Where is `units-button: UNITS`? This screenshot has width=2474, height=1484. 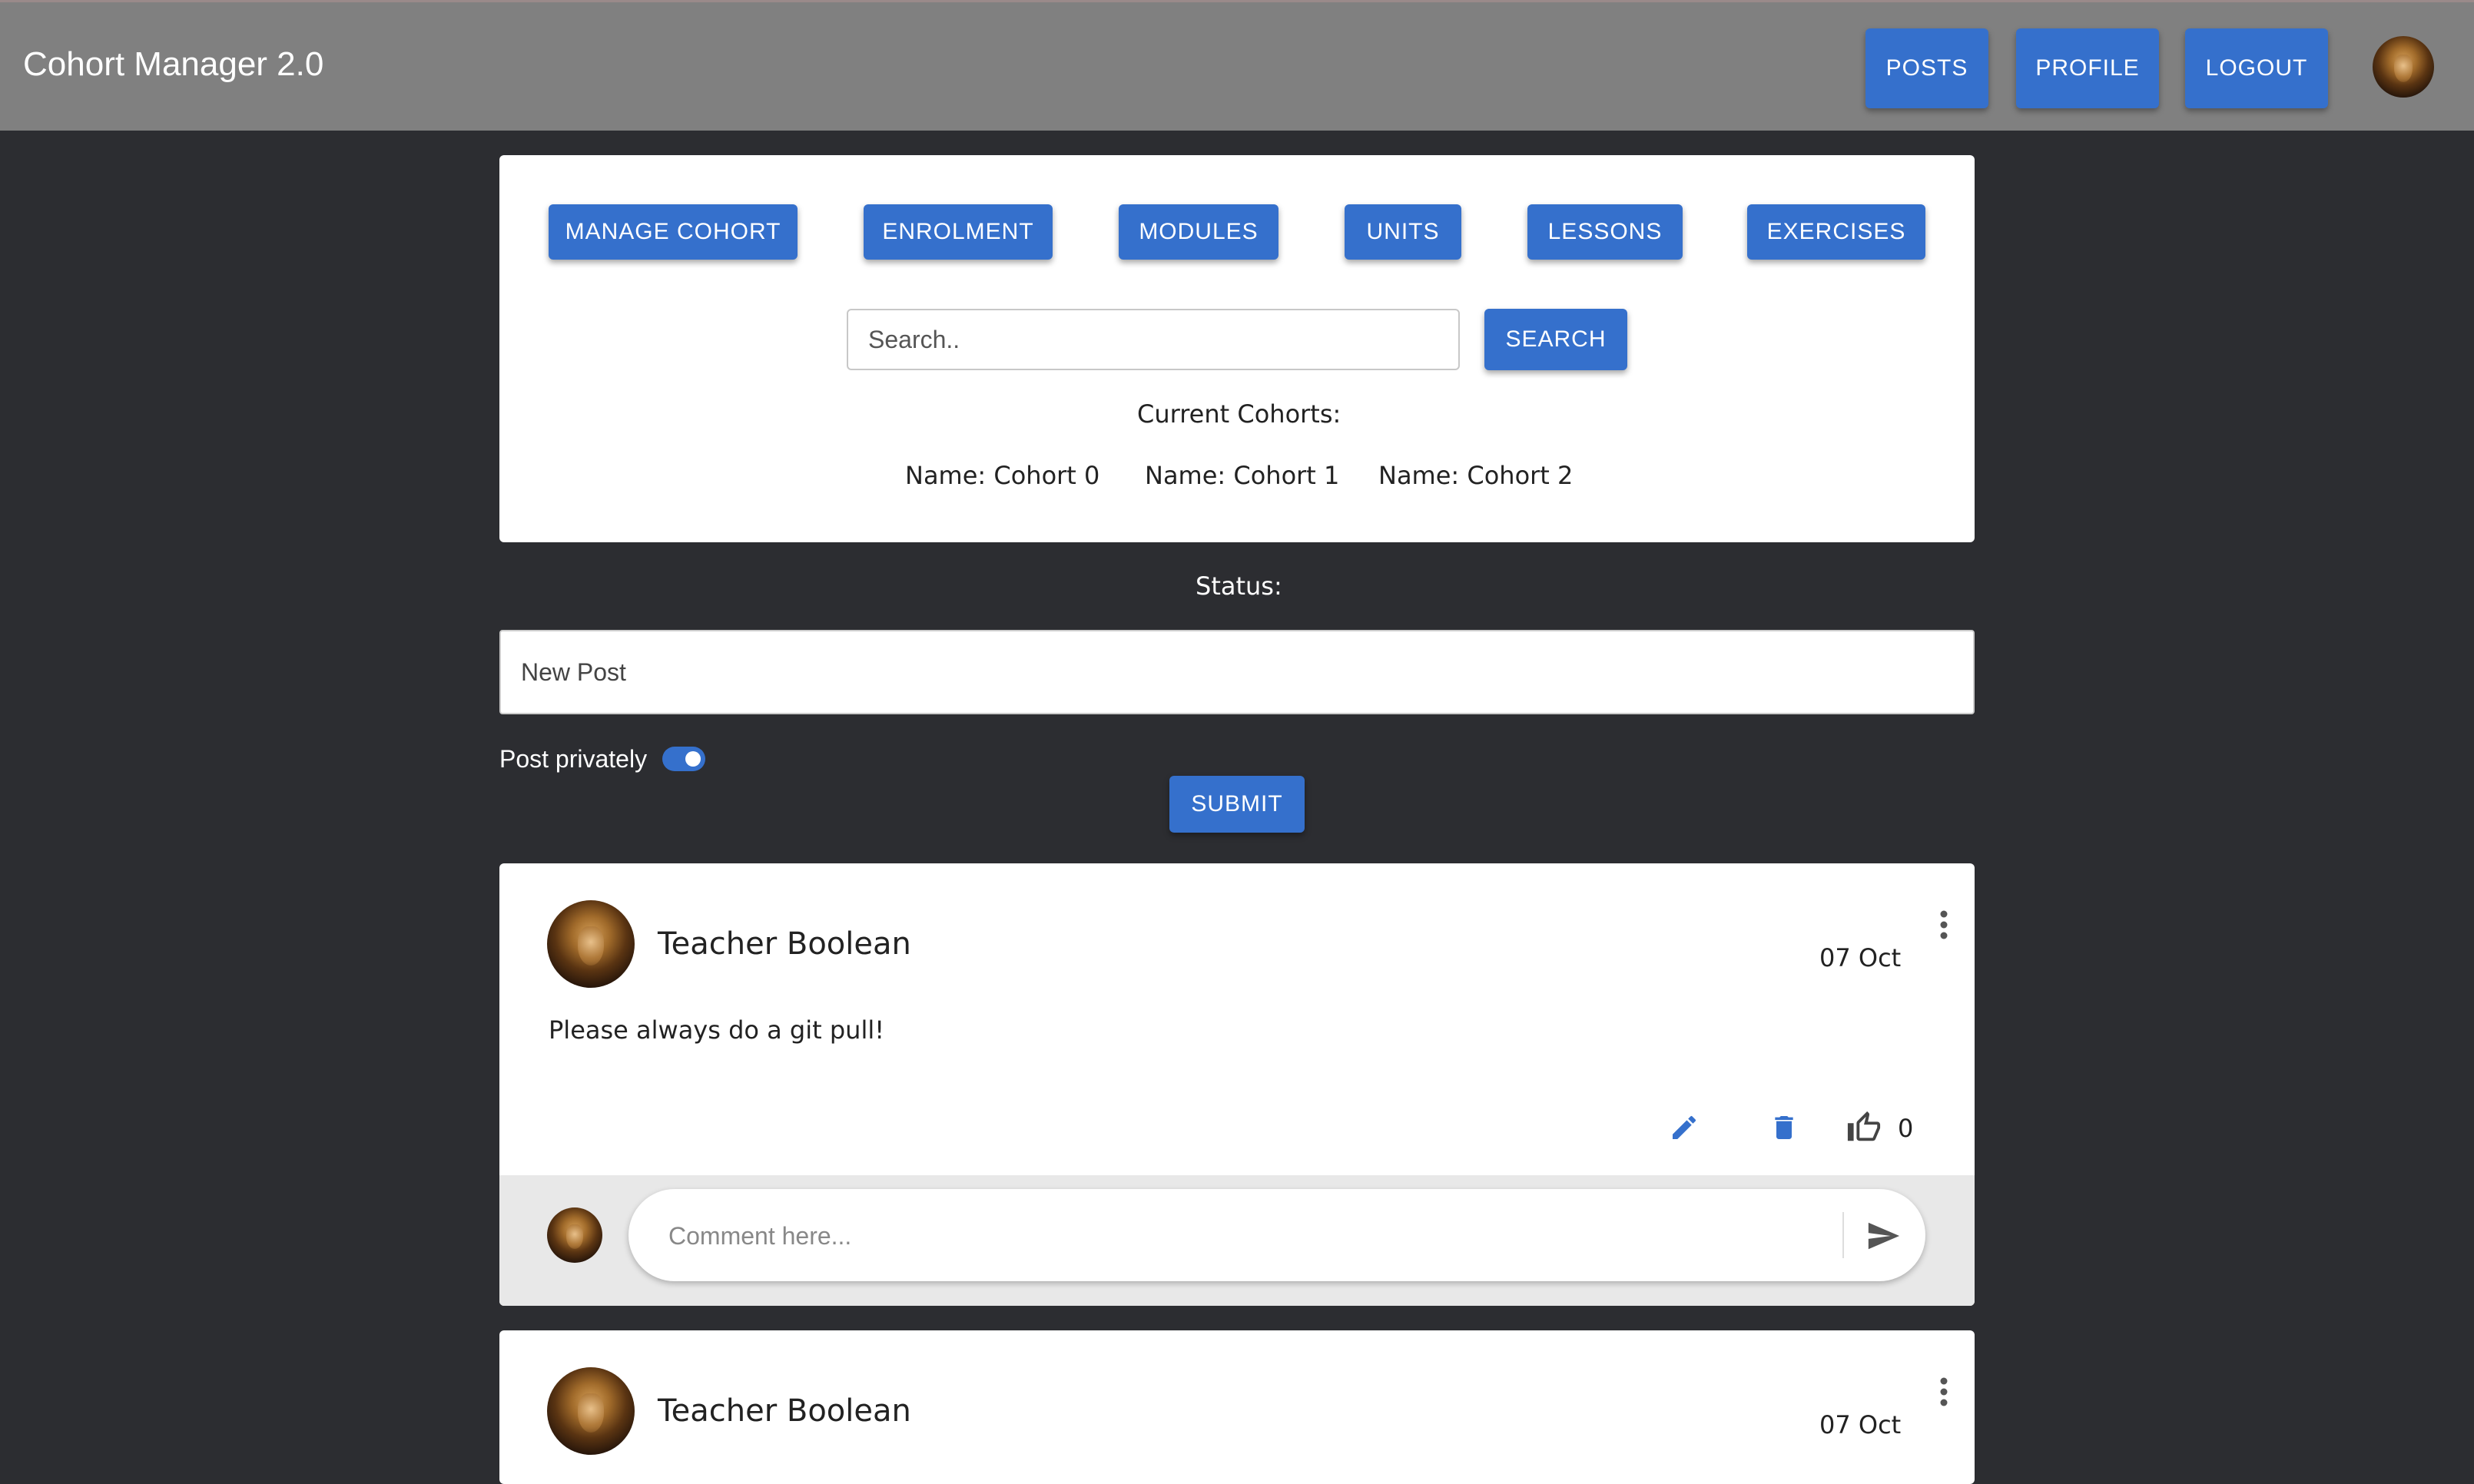
units-button: UNITS is located at coordinates (1403, 232).